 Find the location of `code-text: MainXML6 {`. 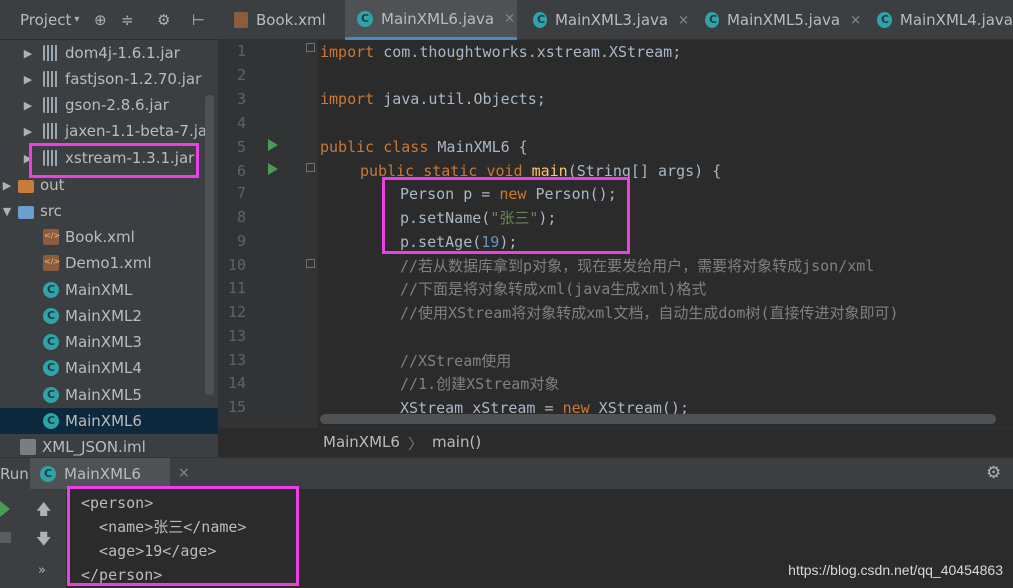

code-text: MainXML6 { is located at coordinates (478, 147).